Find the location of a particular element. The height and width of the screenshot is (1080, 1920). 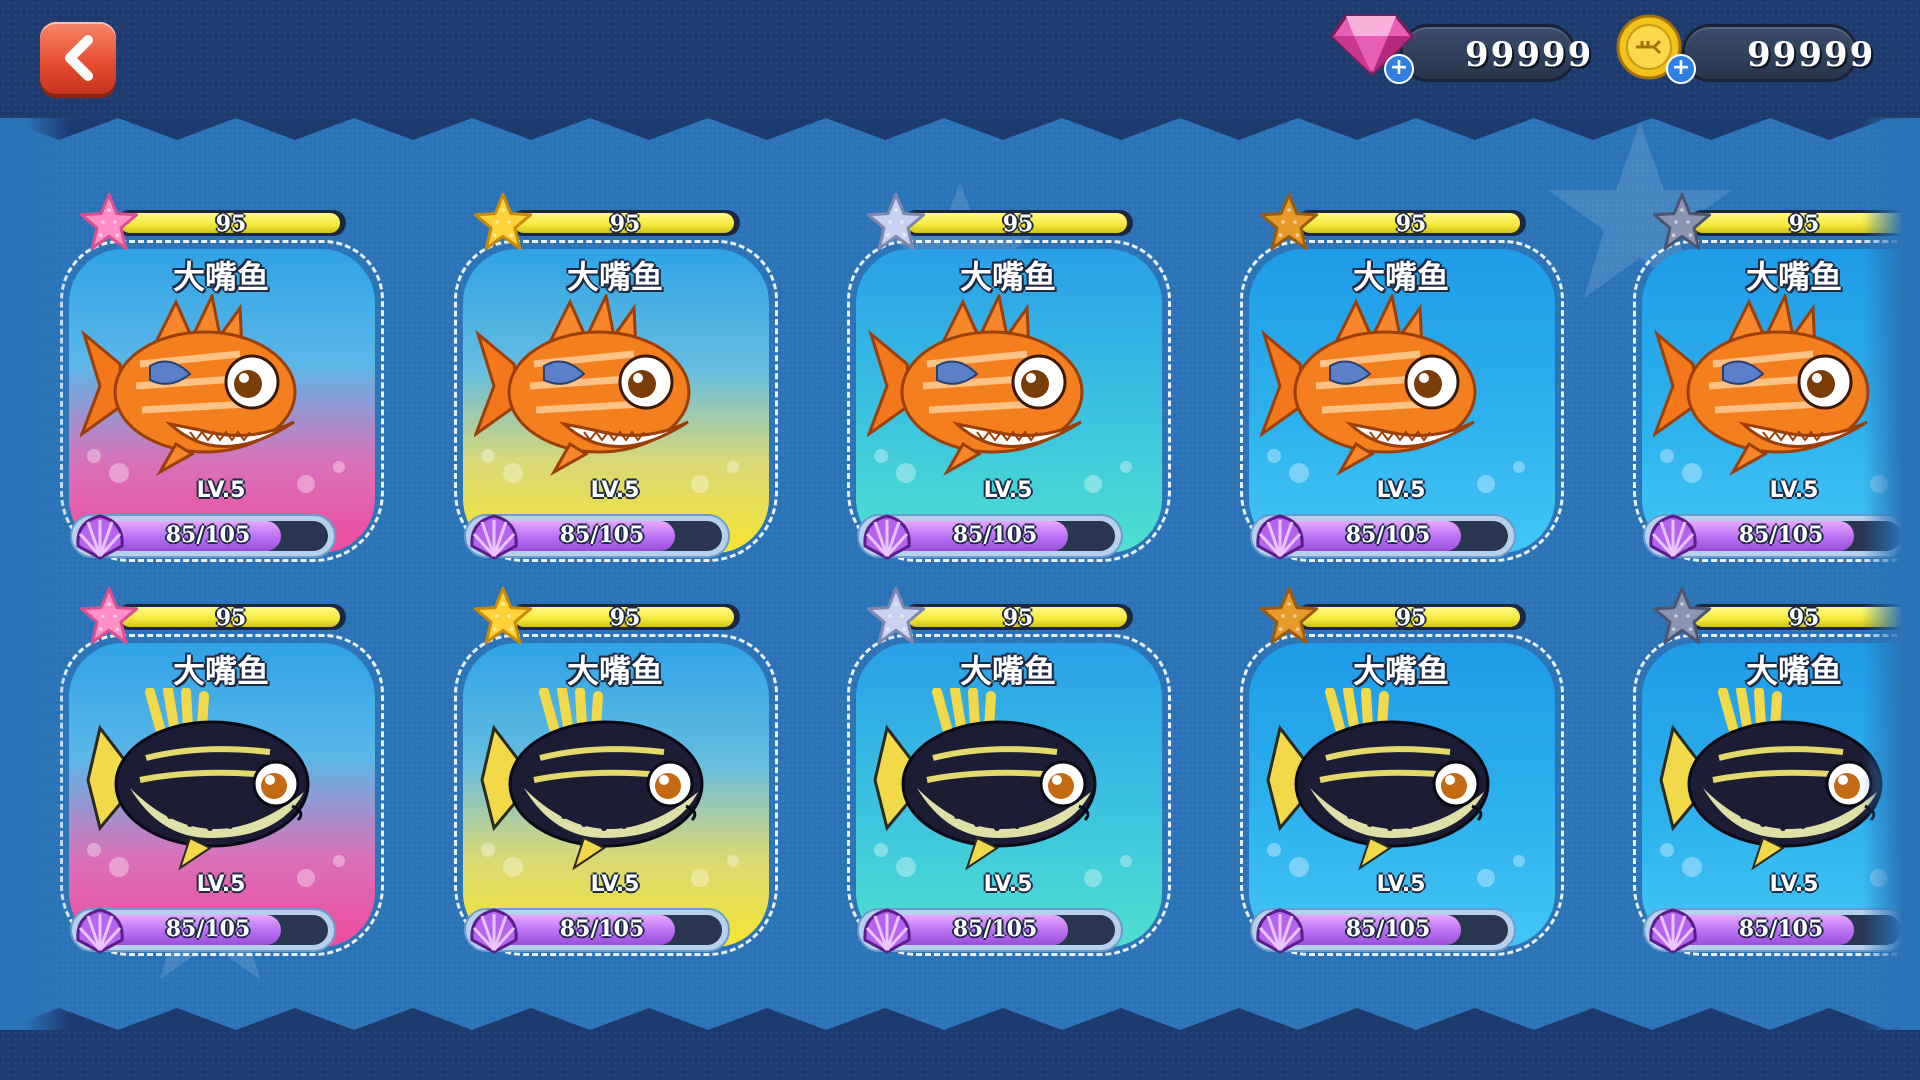

add-gems-button: + is located at coordinates (1399, 69).